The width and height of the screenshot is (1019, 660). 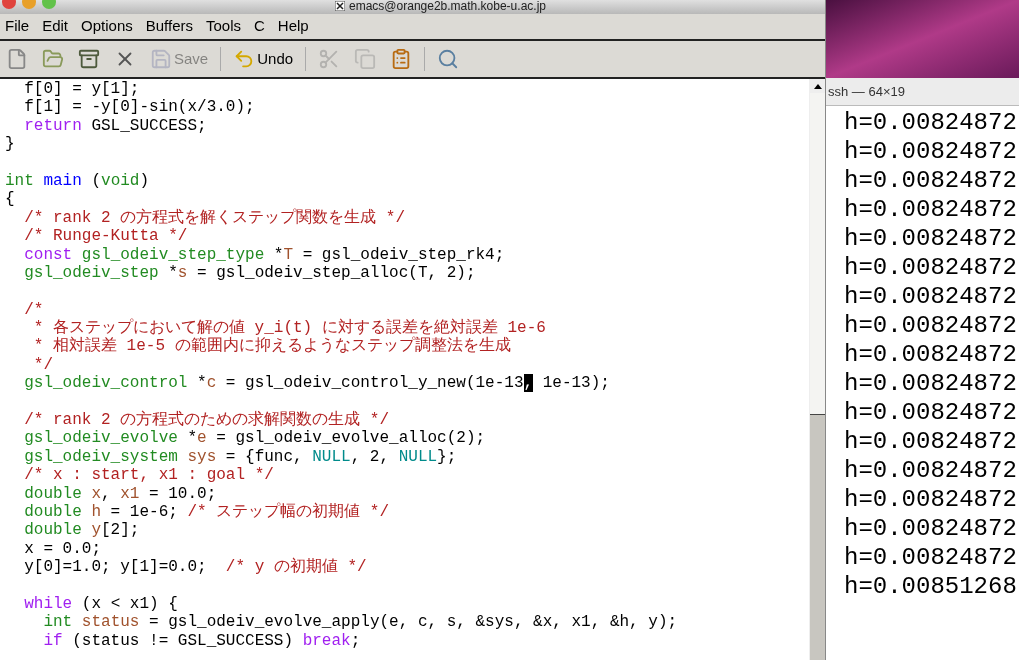 What do you see at coordinates (10, 144) in the screenshot?
I see `code-line: }` at bounding box center [10, 144].